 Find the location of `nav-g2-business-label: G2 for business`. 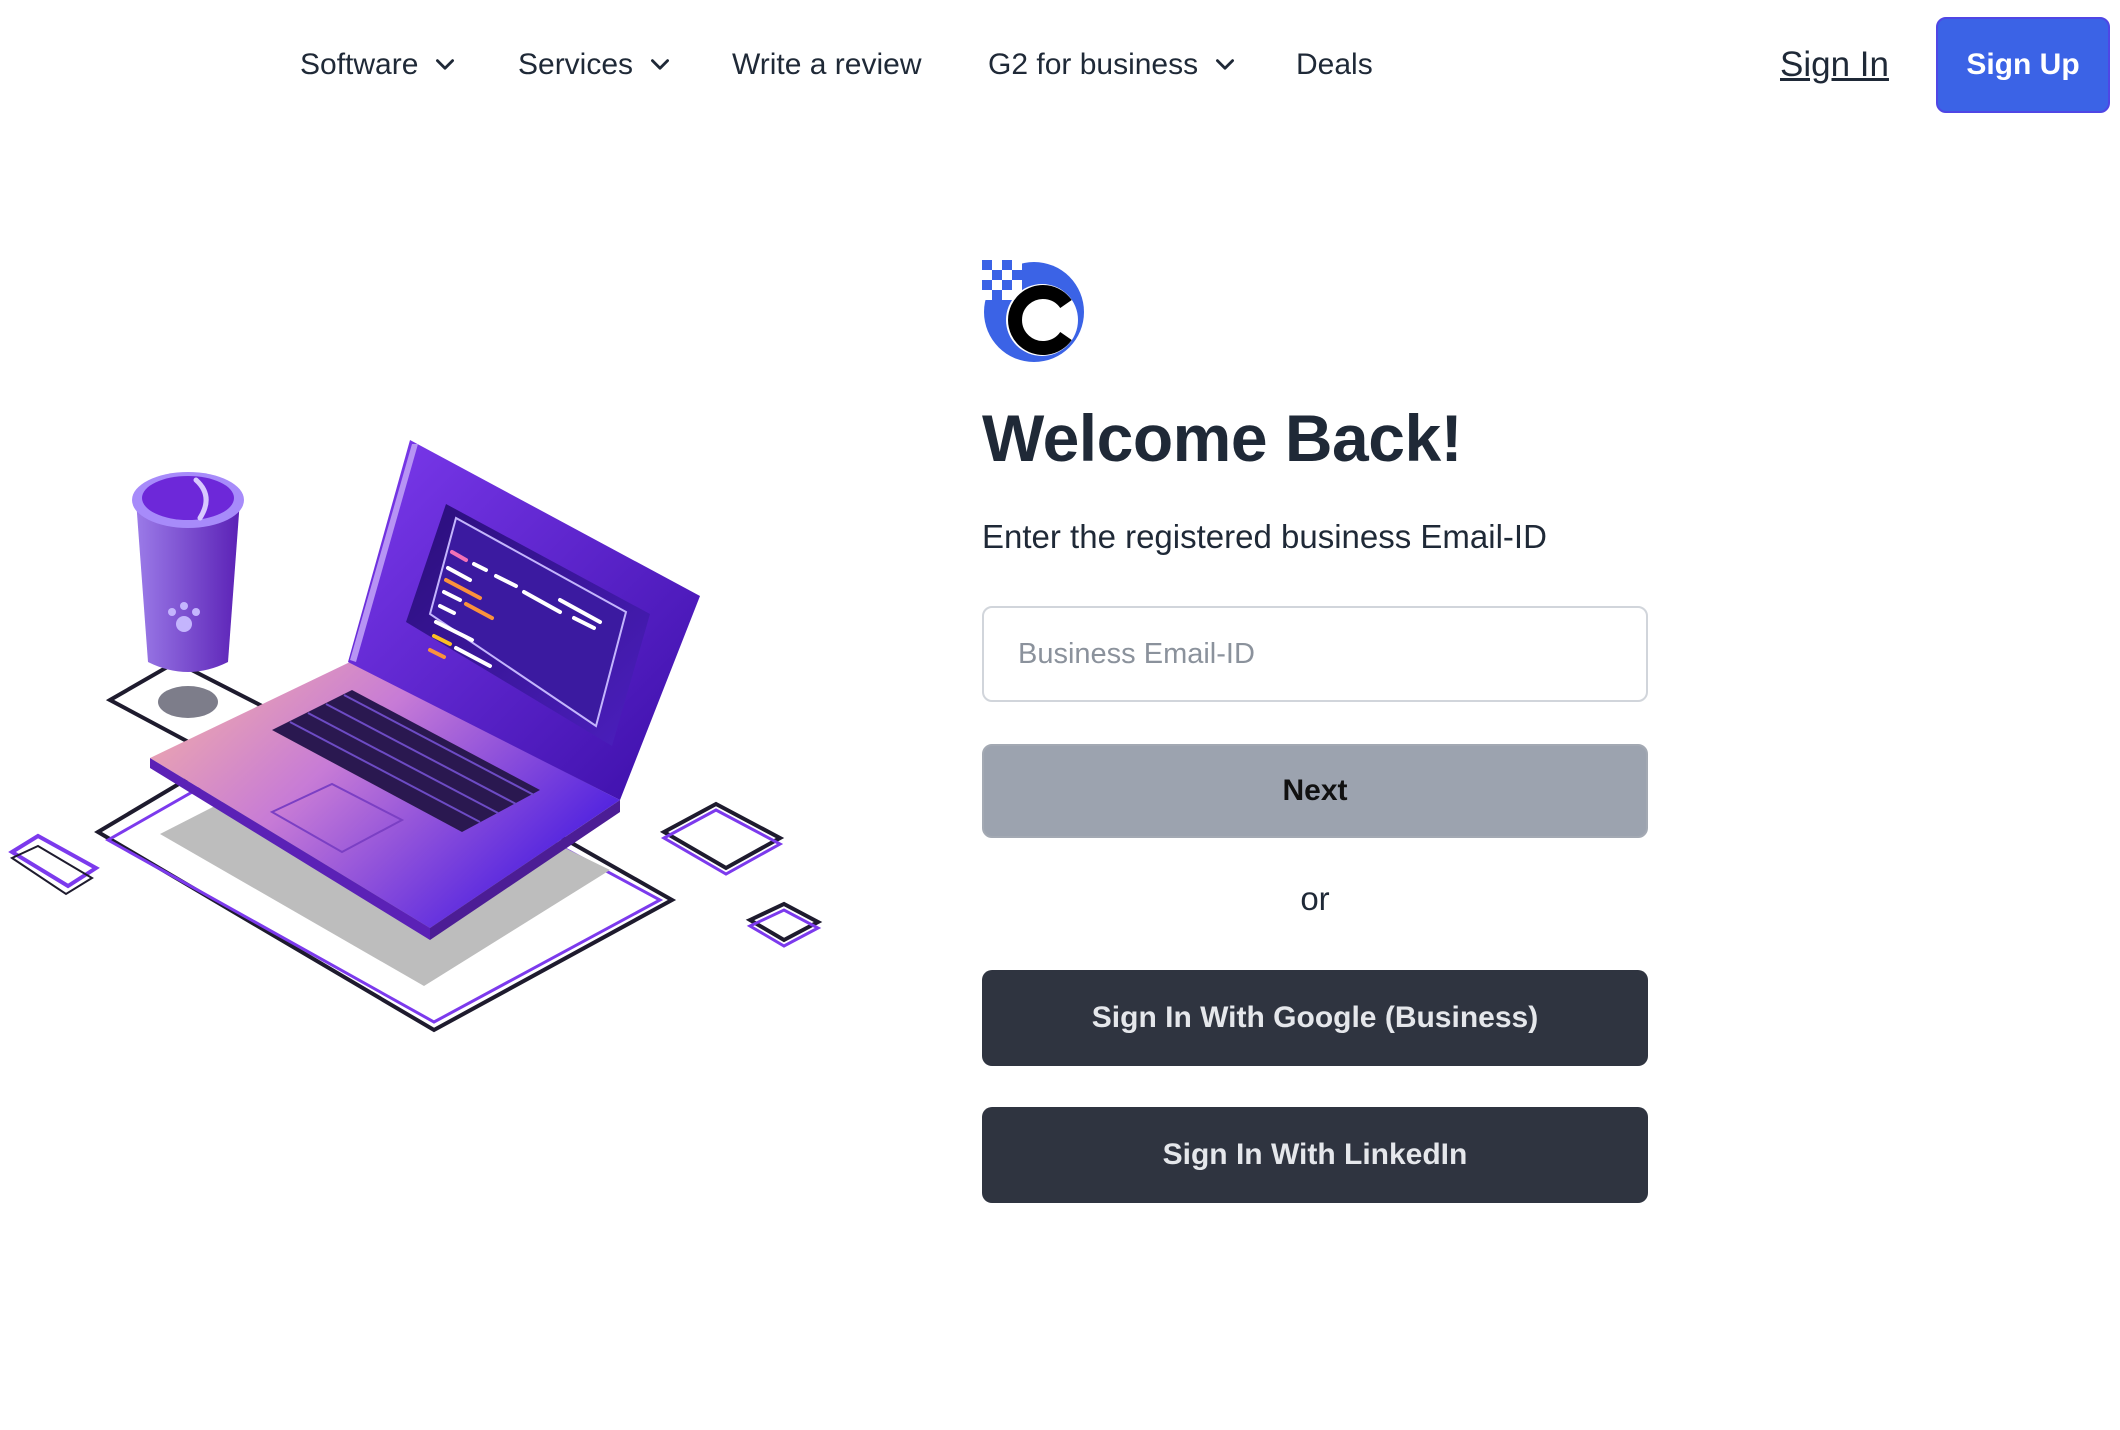

nav-g2-business-label: G2 for business is located at coordinates (1093, 64).